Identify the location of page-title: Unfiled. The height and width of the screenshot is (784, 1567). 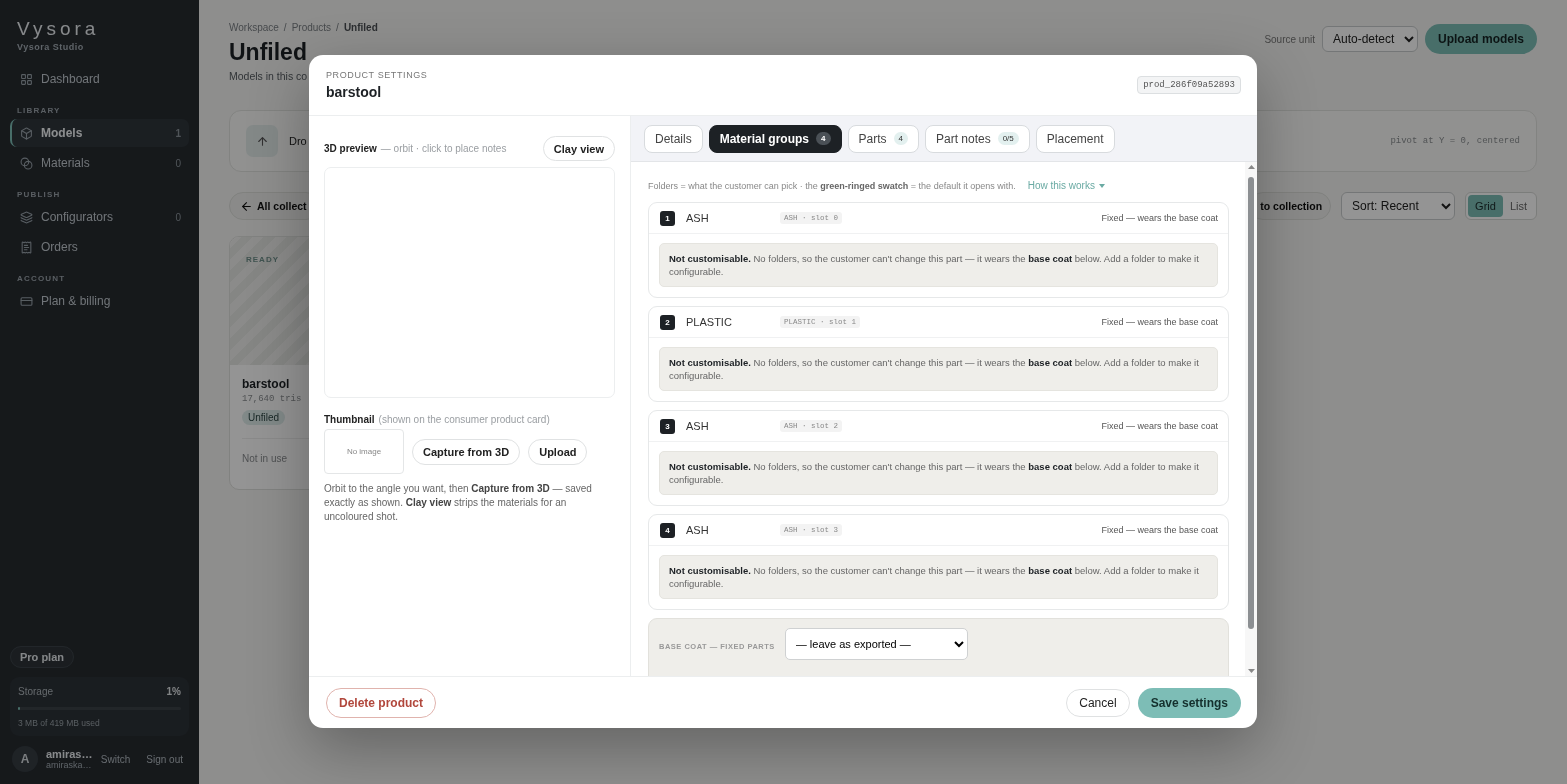
(268, 52).